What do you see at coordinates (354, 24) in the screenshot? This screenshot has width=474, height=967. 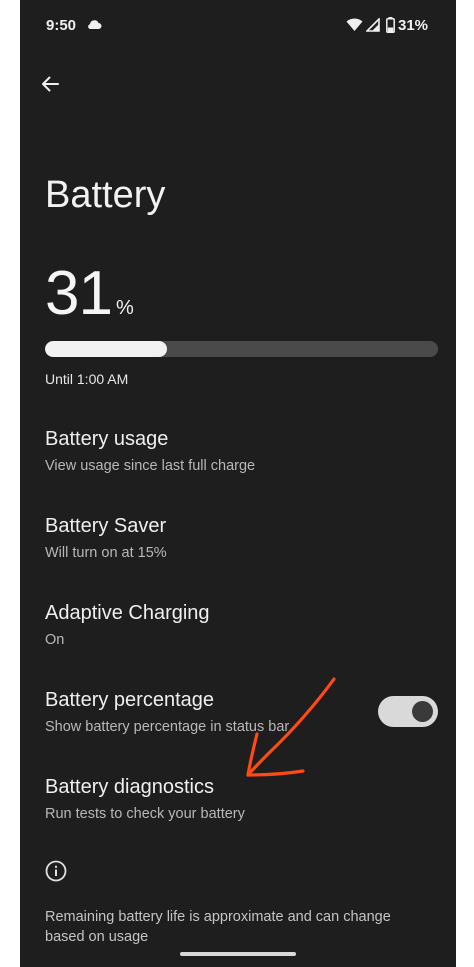 I see `wifi-icon` at bounding box center [354, 24].